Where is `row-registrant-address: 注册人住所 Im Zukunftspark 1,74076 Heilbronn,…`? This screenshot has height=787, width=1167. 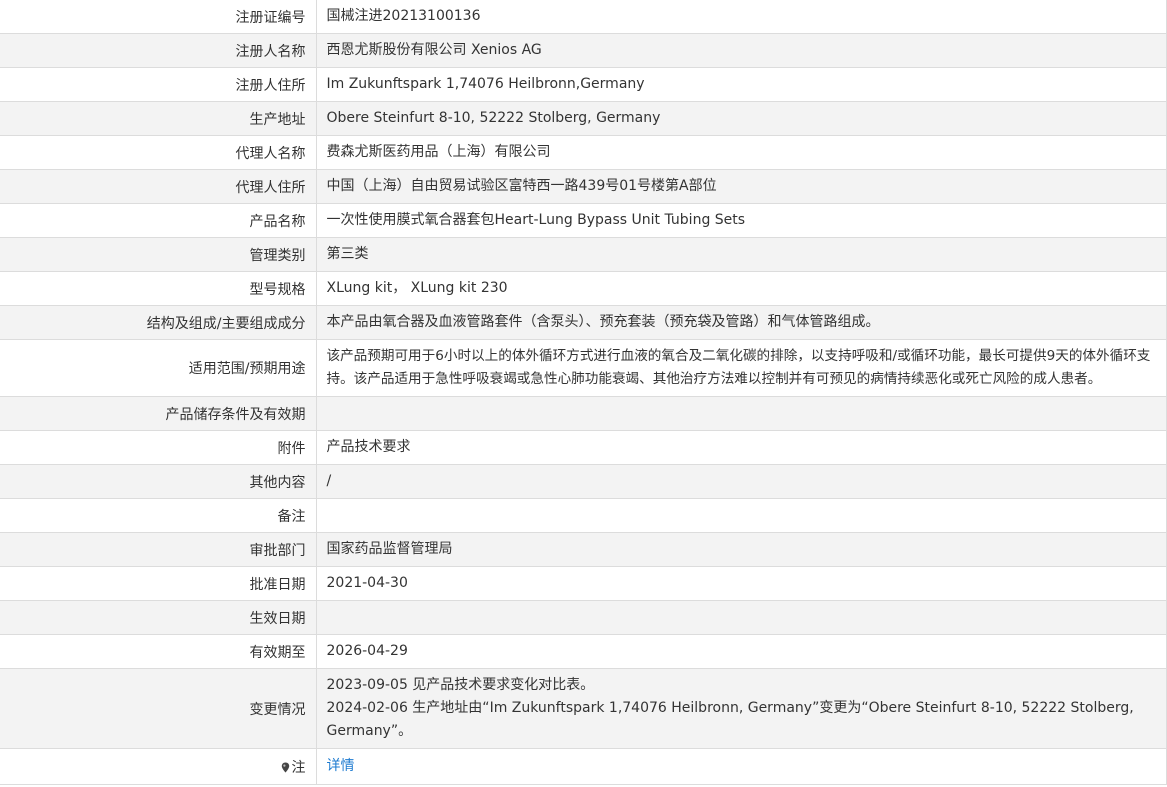 row-registrant-address: 注册人住所 Im Zukunftspark 1,74076 Heilbronn,… is located at coordinates (583, 84).